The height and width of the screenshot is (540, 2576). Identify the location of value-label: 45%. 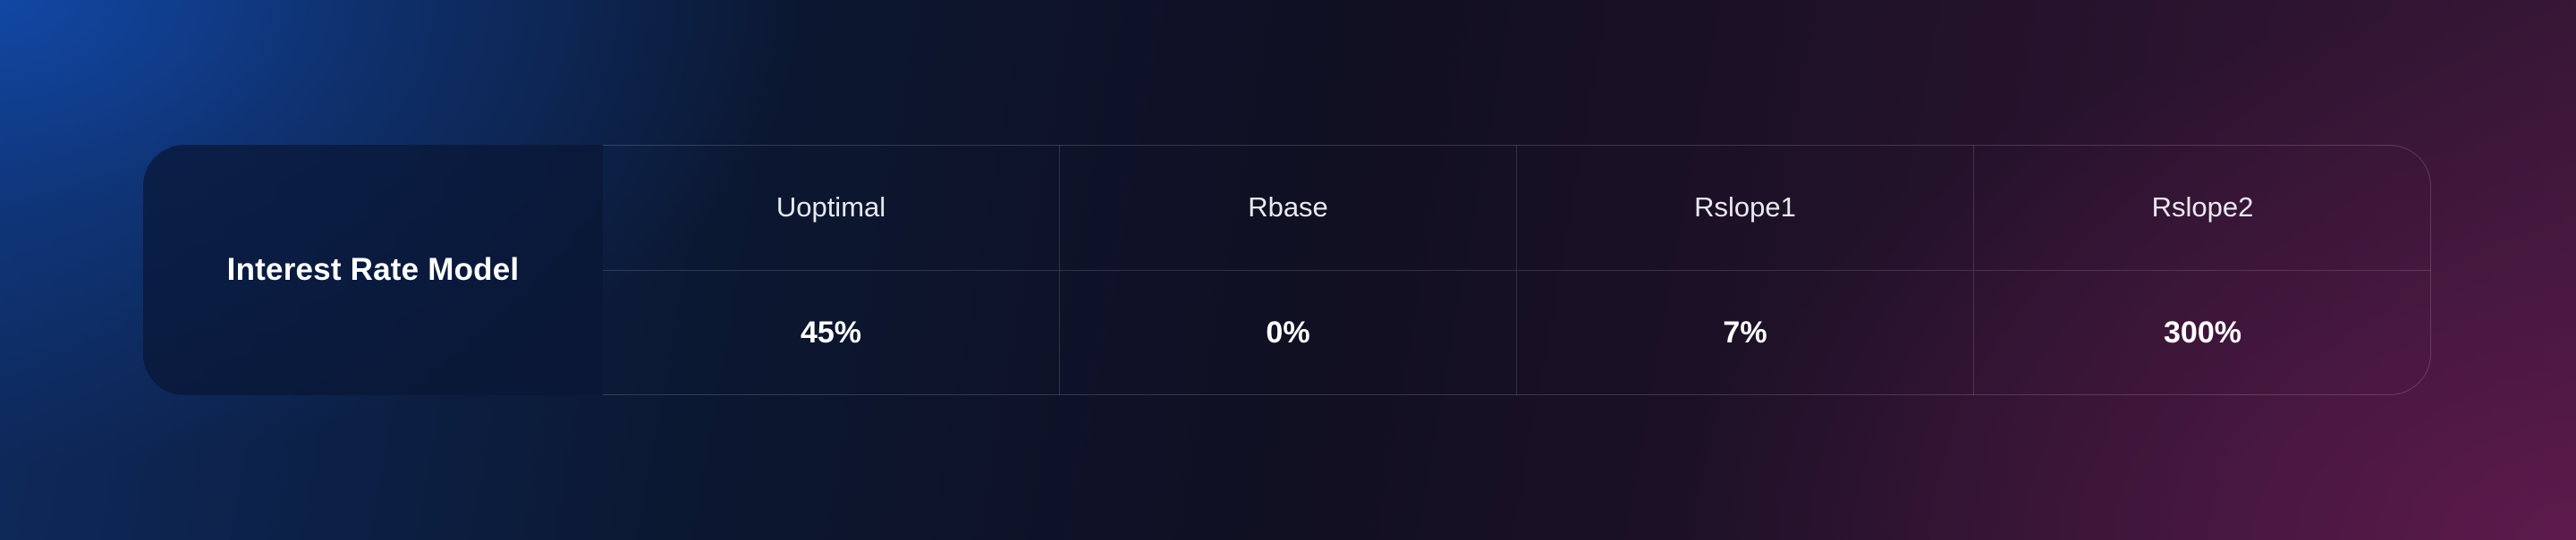
(831, 333).